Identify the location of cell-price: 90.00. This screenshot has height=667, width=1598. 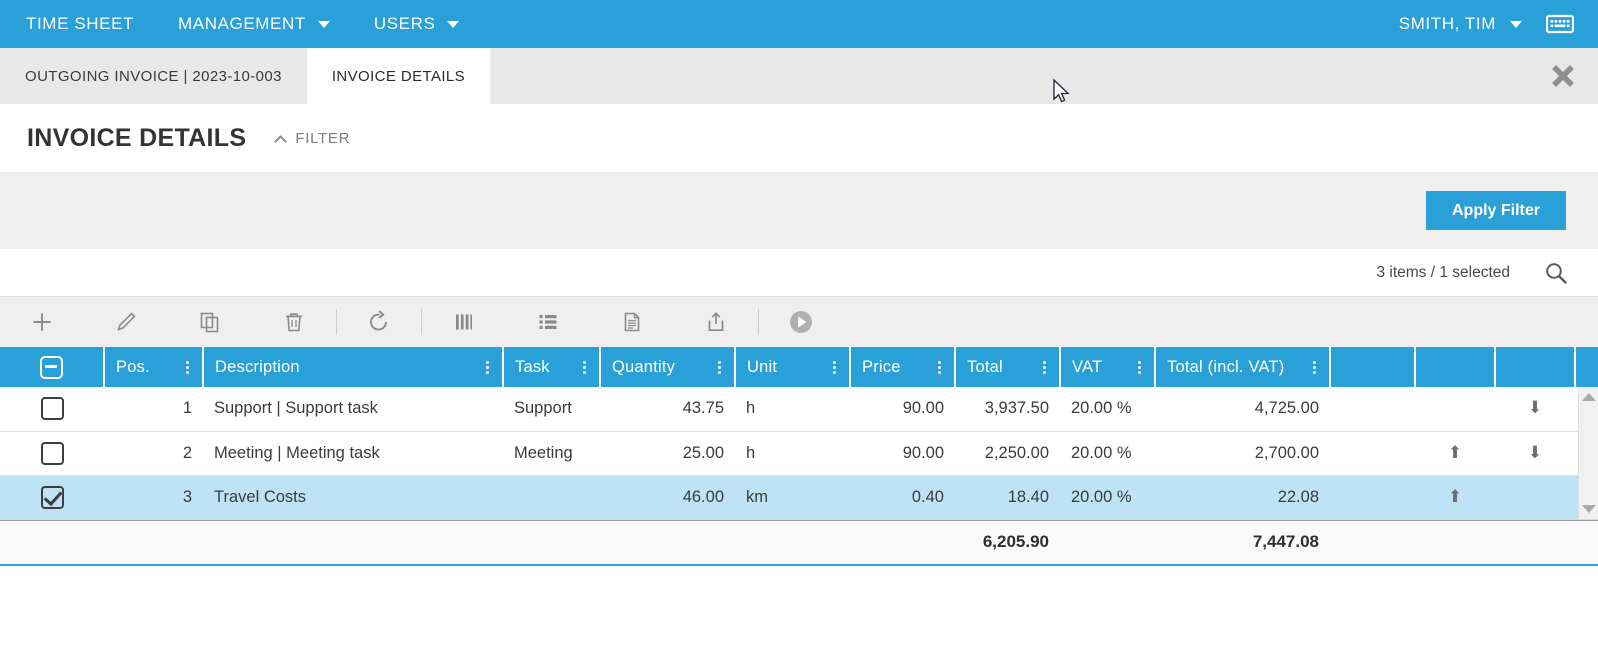
(902, 453).